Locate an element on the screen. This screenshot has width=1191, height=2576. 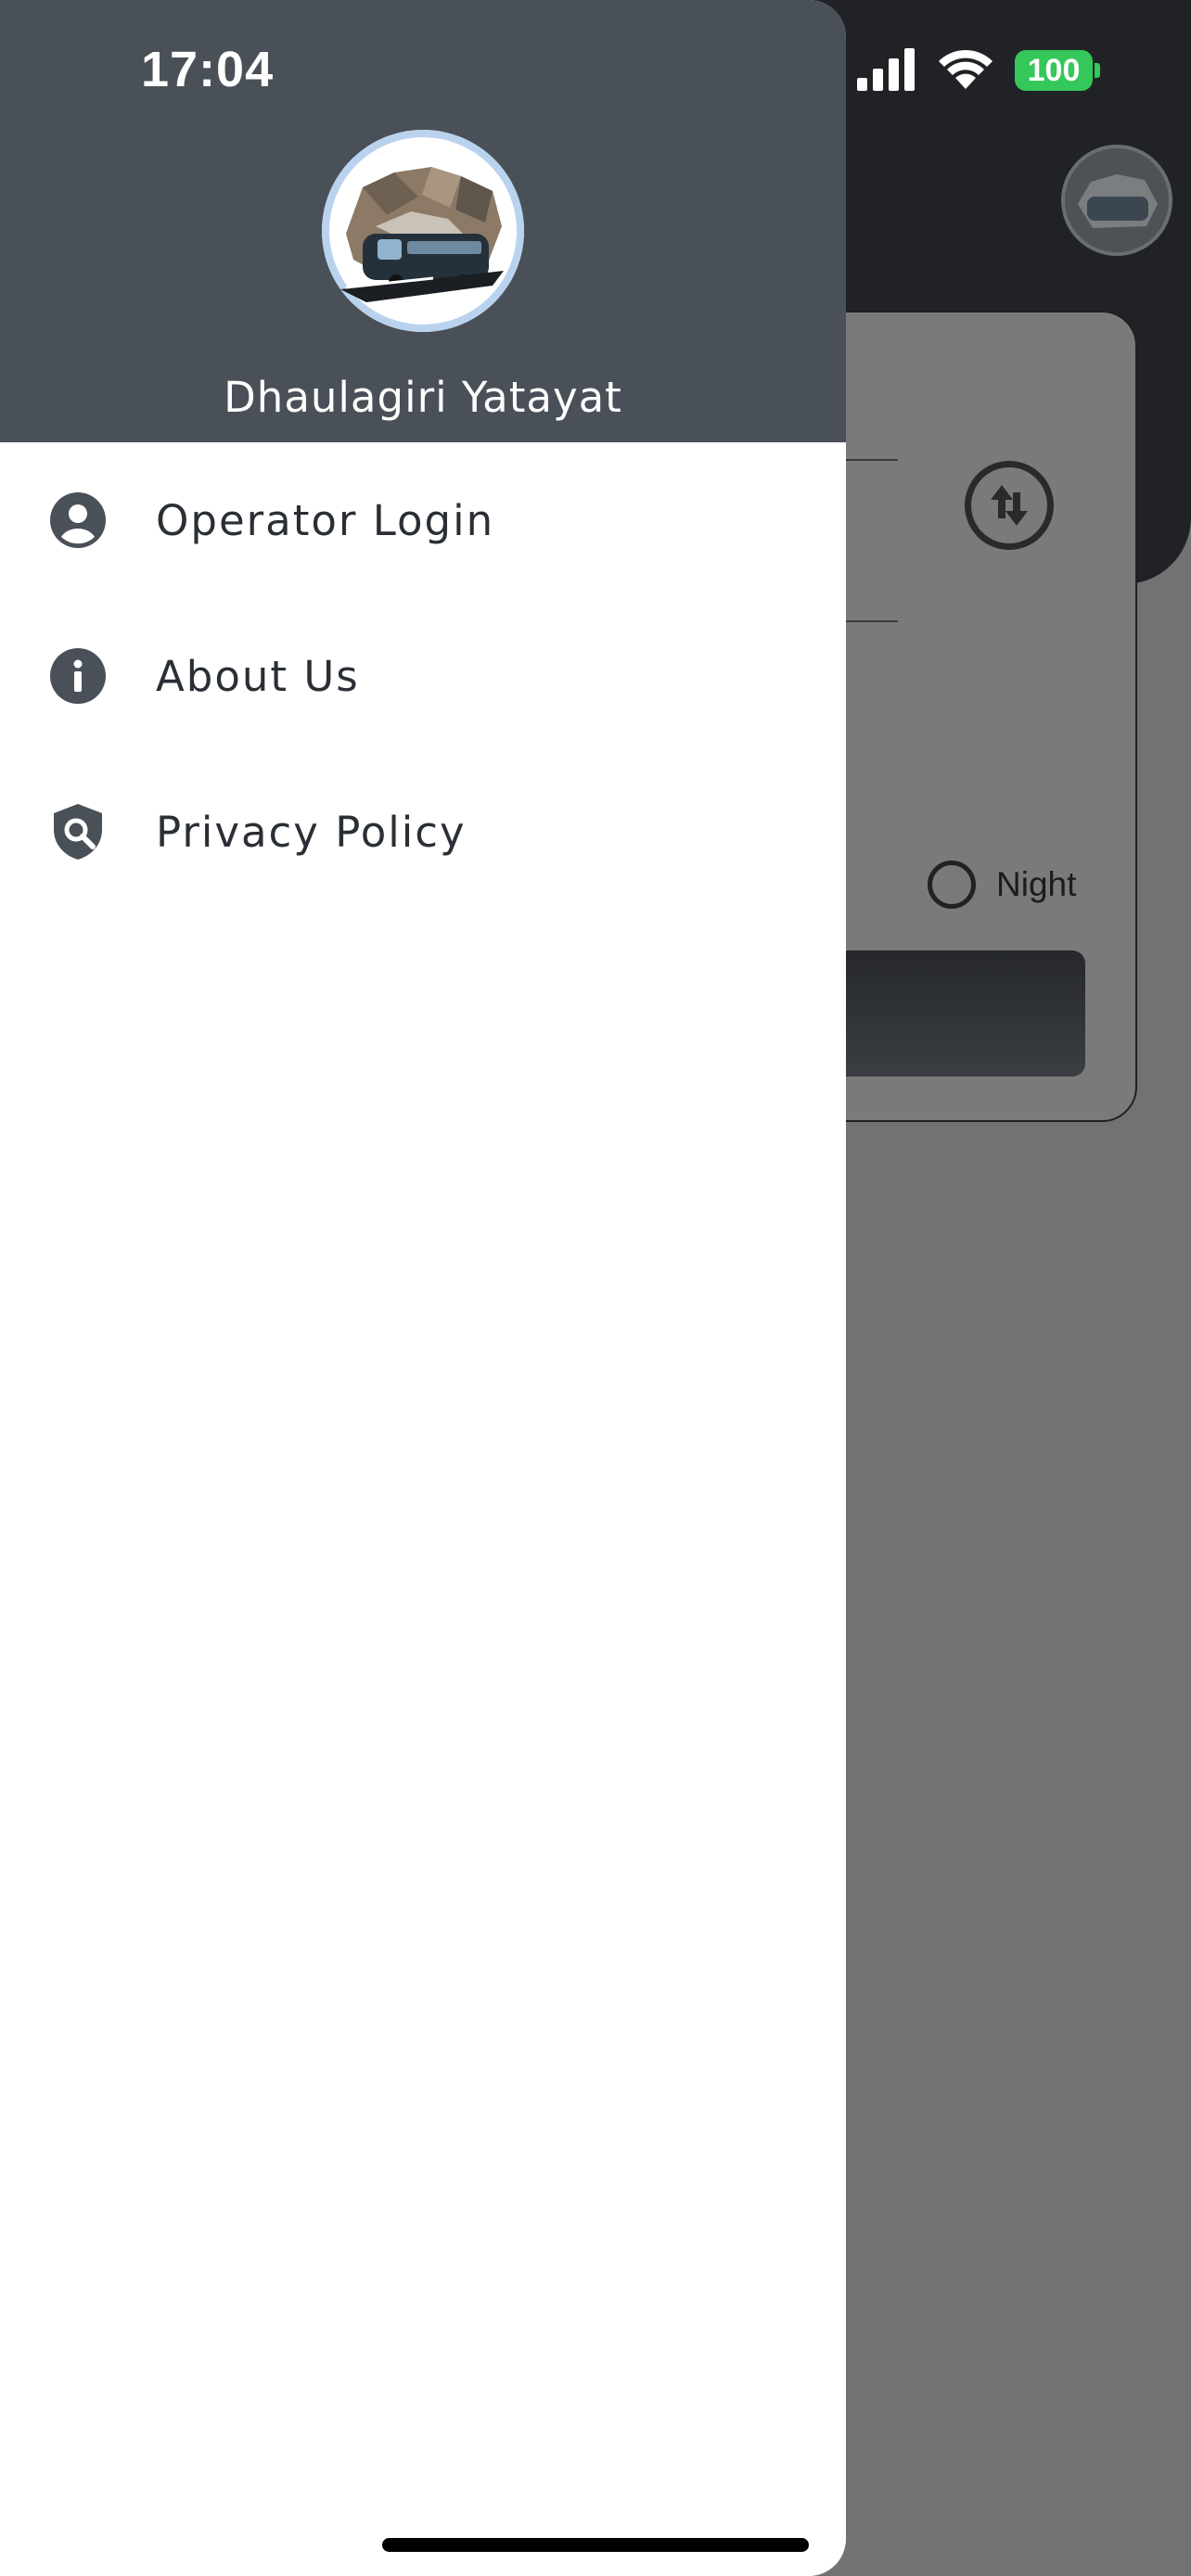
cellular-signal-icon is located at coordinates (886, 69).